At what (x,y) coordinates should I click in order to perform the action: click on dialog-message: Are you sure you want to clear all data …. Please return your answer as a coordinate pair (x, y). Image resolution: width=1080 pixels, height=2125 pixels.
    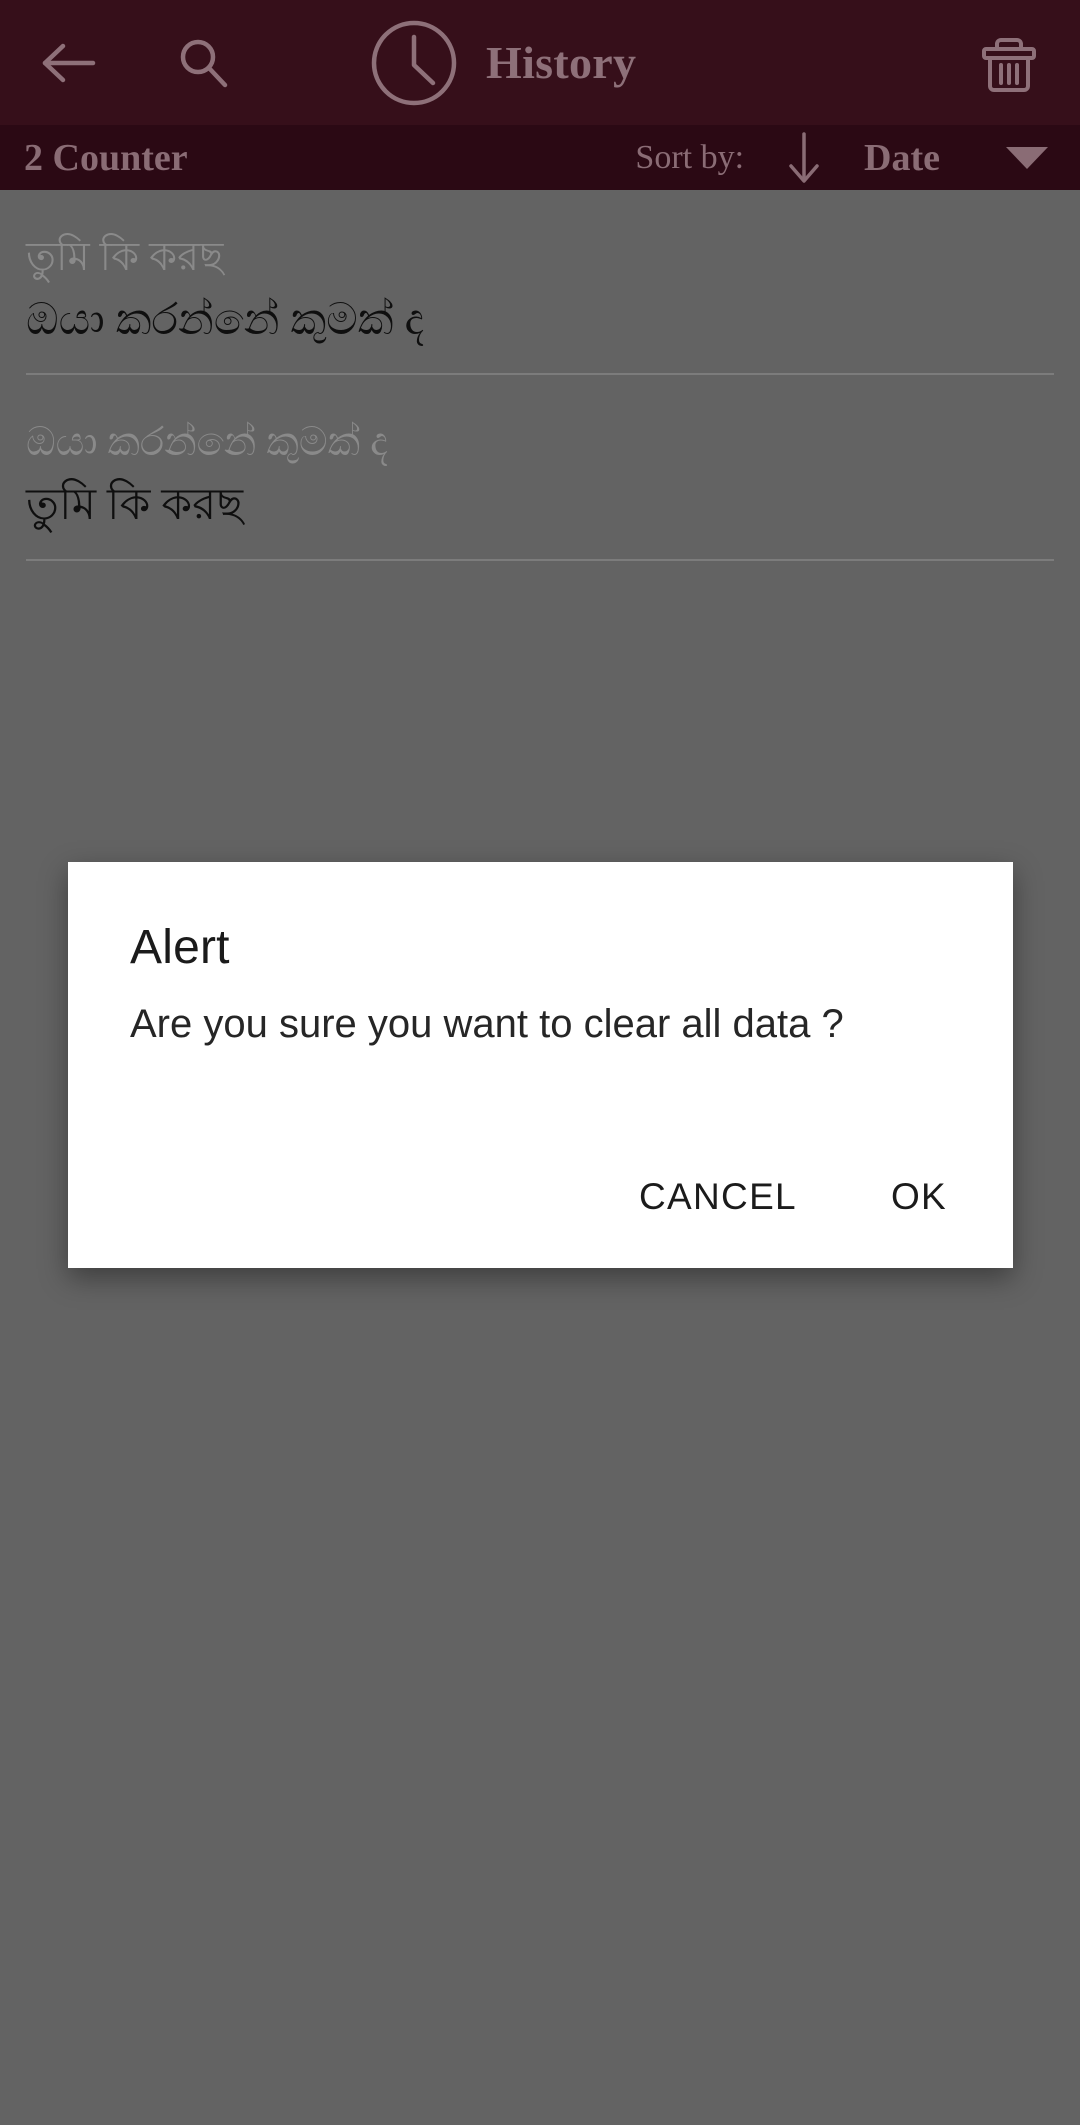
    Looking at the image, I should click on (487, 1024).